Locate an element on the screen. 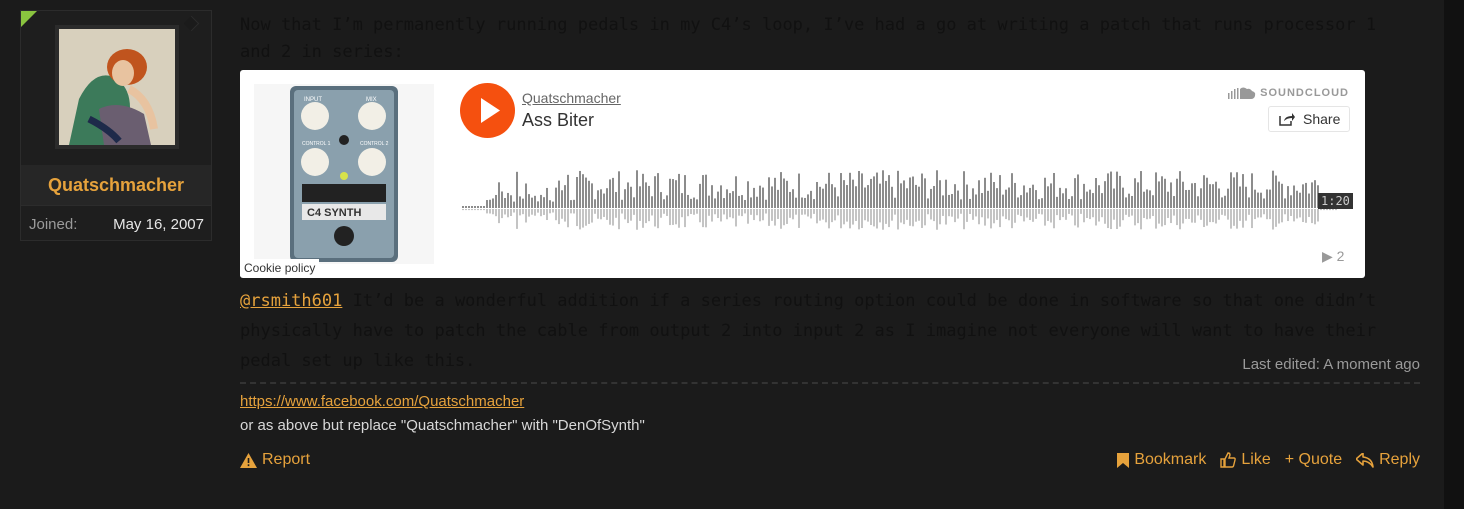 The image size is (1464, 509). reply-label: Reply is located at coordinates (1399, 459).